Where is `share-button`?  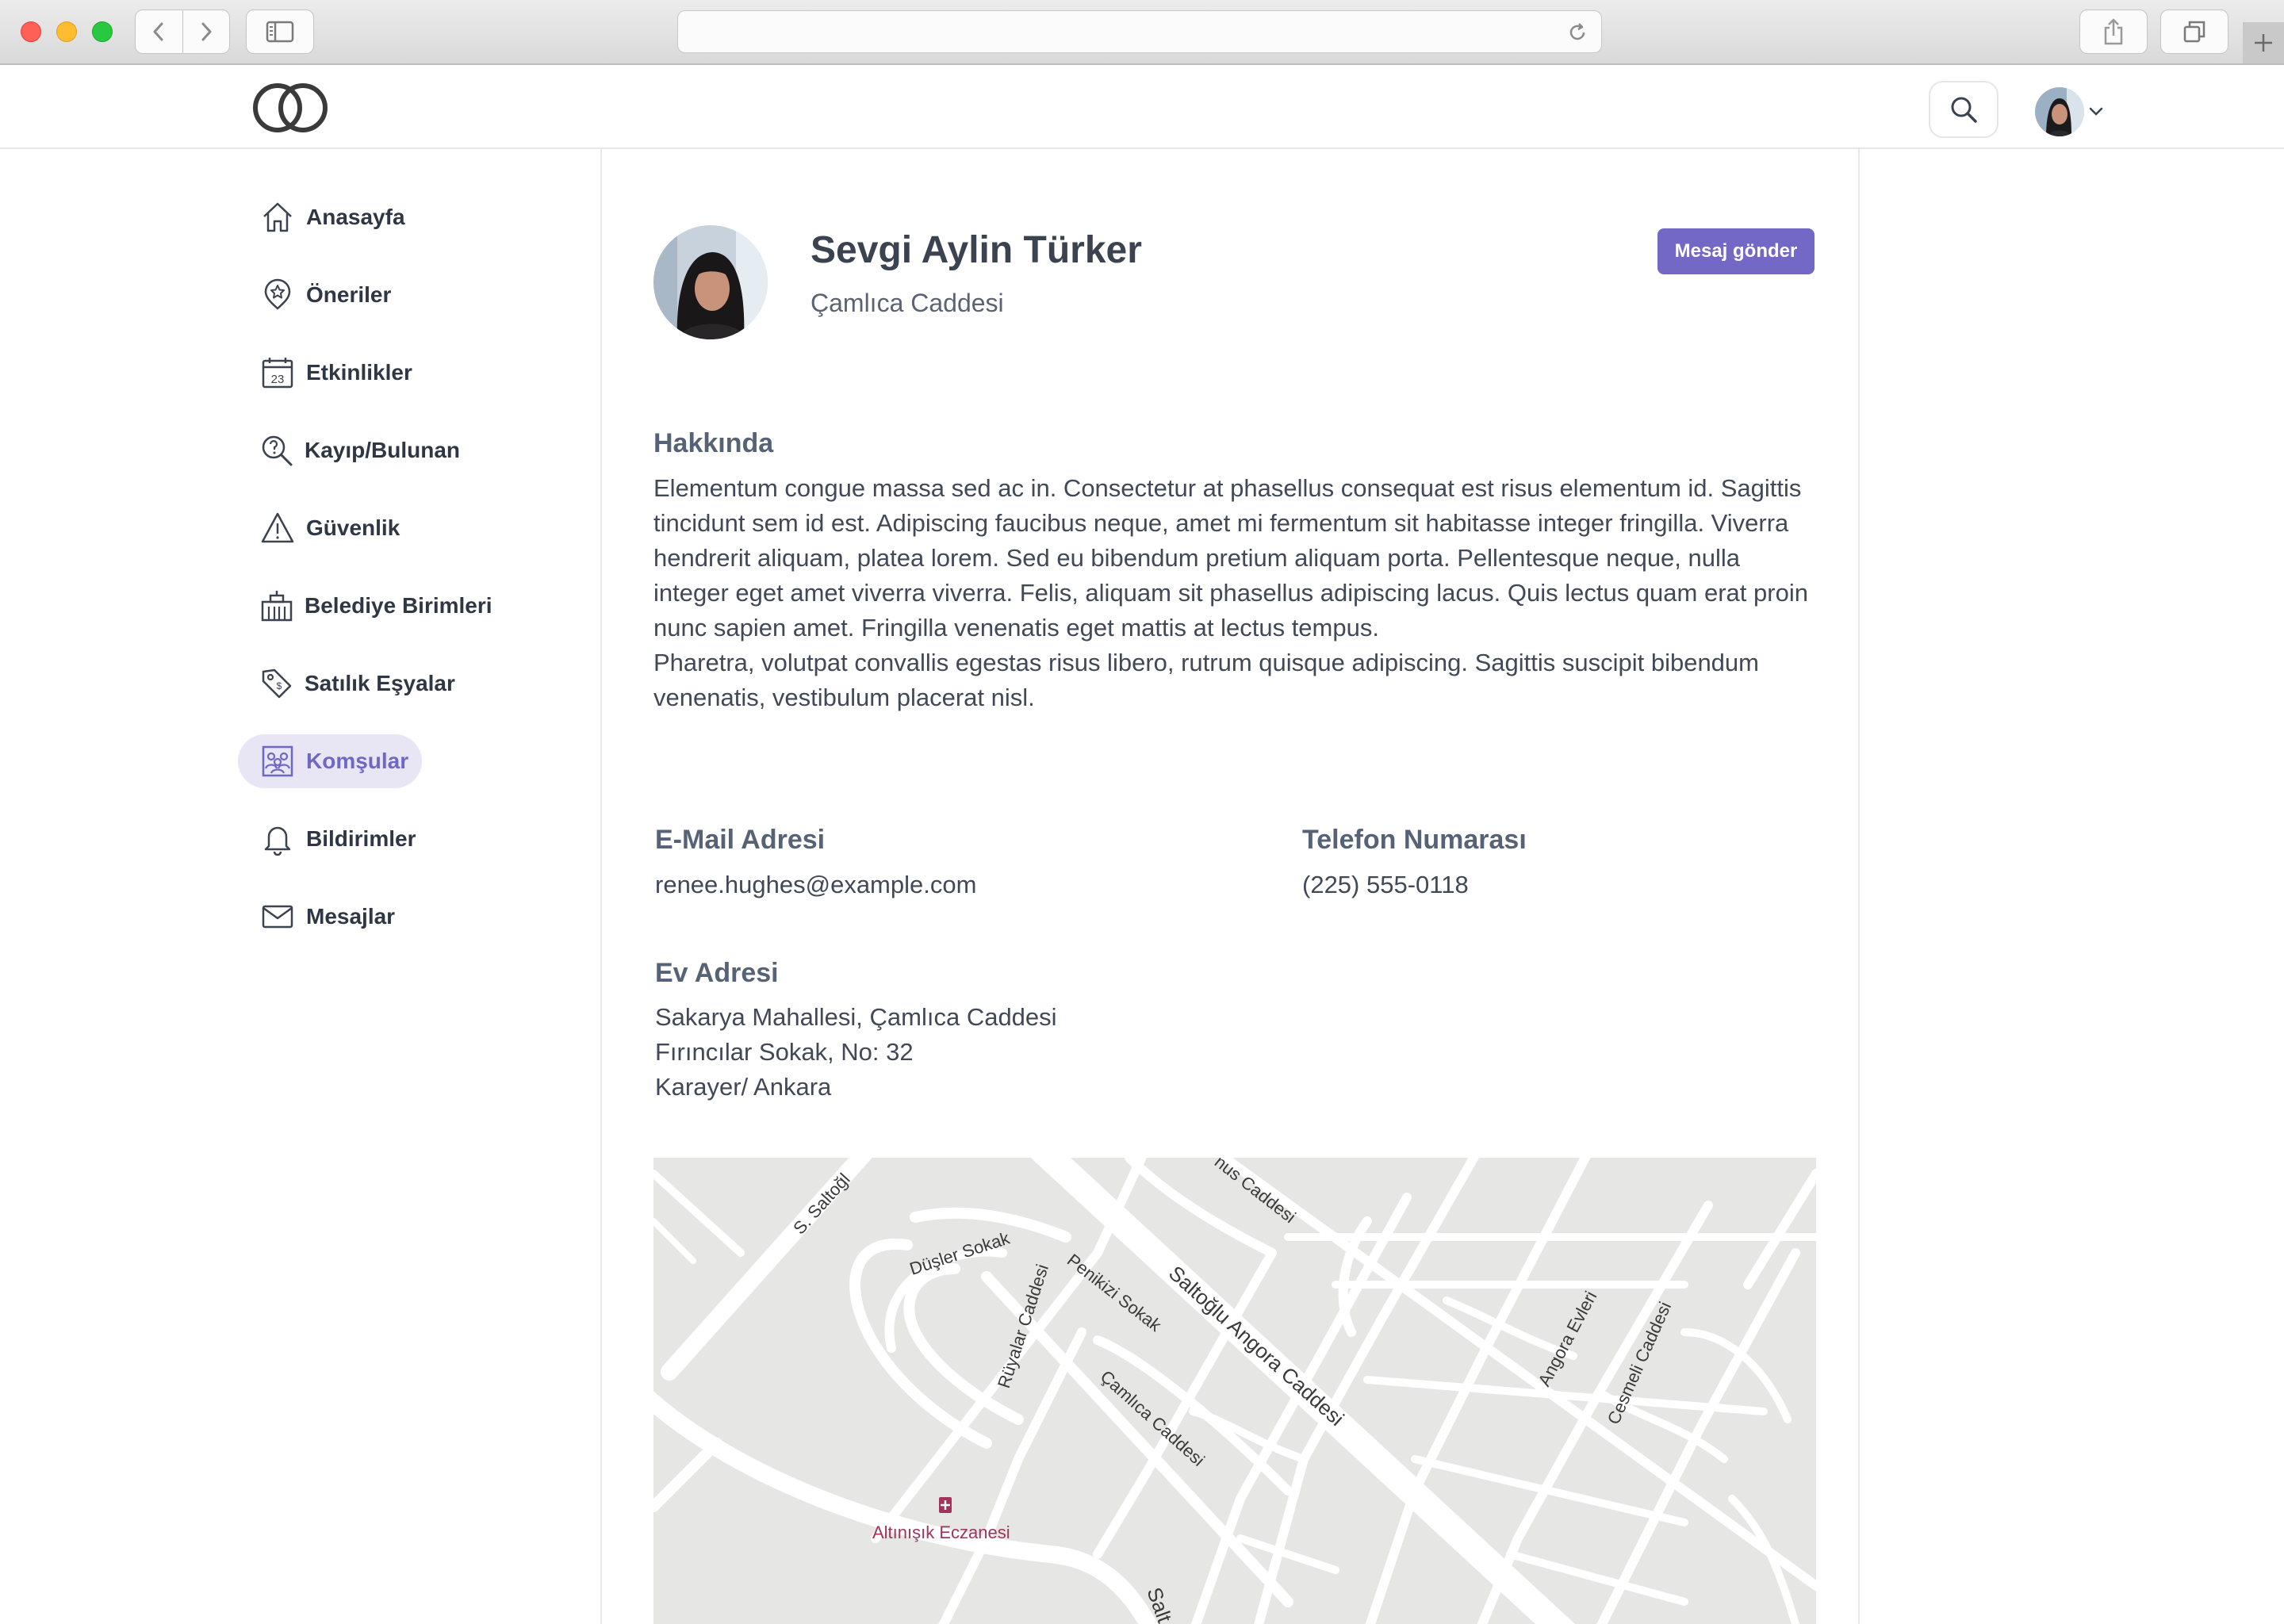
share-button is located at coordinates (2113, 32).